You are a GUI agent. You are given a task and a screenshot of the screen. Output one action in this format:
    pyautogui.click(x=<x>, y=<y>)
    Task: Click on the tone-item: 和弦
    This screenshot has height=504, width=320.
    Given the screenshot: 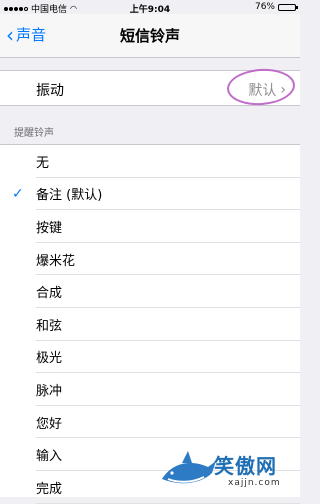 What is the action you would take?
    pyautogui.click(x=150, y=324)
    